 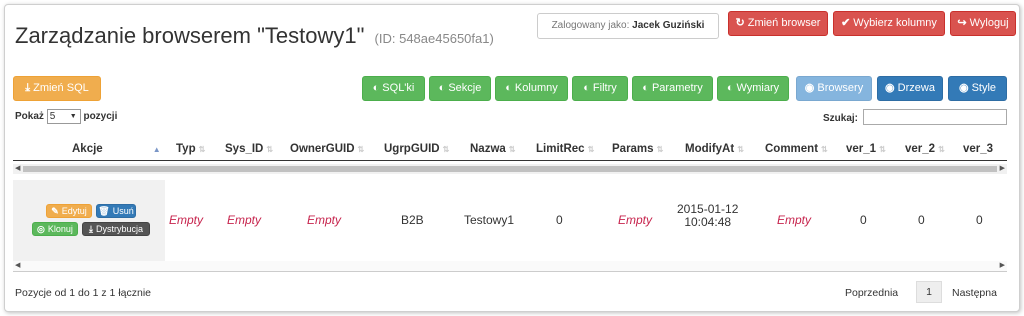 I want to click on col-header-params: Params ⇅, so click(x=637, y=149).